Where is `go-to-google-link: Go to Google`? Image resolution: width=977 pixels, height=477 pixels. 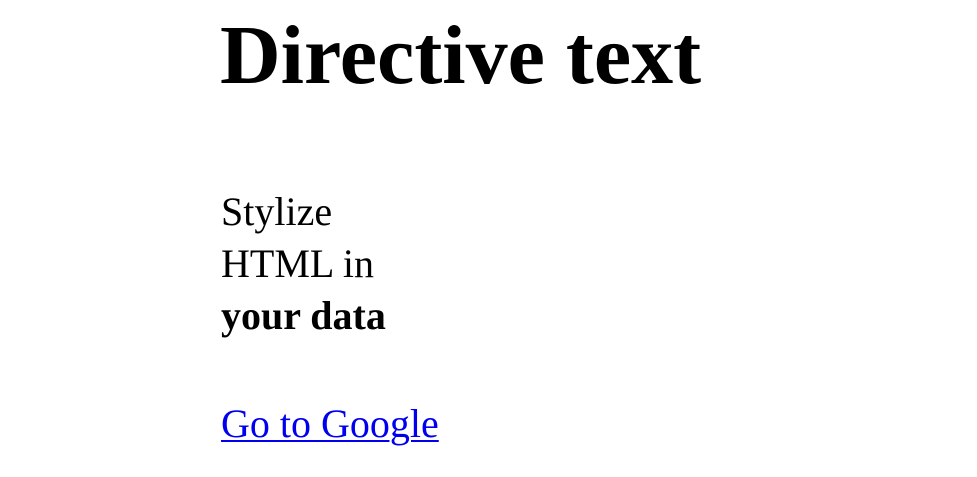
go-to-google-link: Go to Google is located at coordinates (330, 424).